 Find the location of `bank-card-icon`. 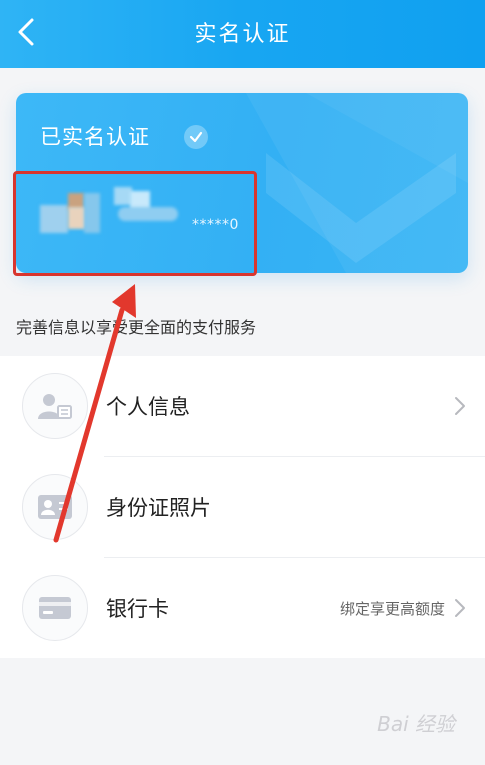

bank-card-icon is located at coordinates (55, 608).